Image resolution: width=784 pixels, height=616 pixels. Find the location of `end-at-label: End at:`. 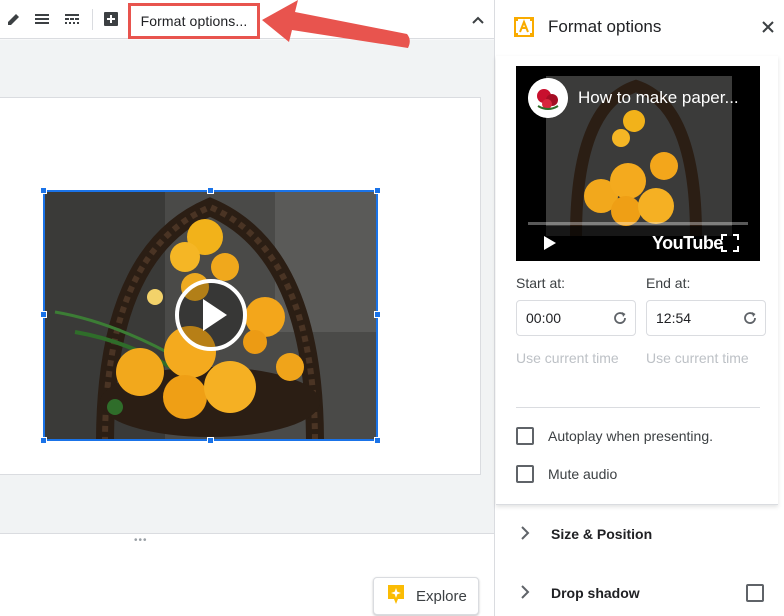

end-at-label: End at: is located at coordinates (668, 283).